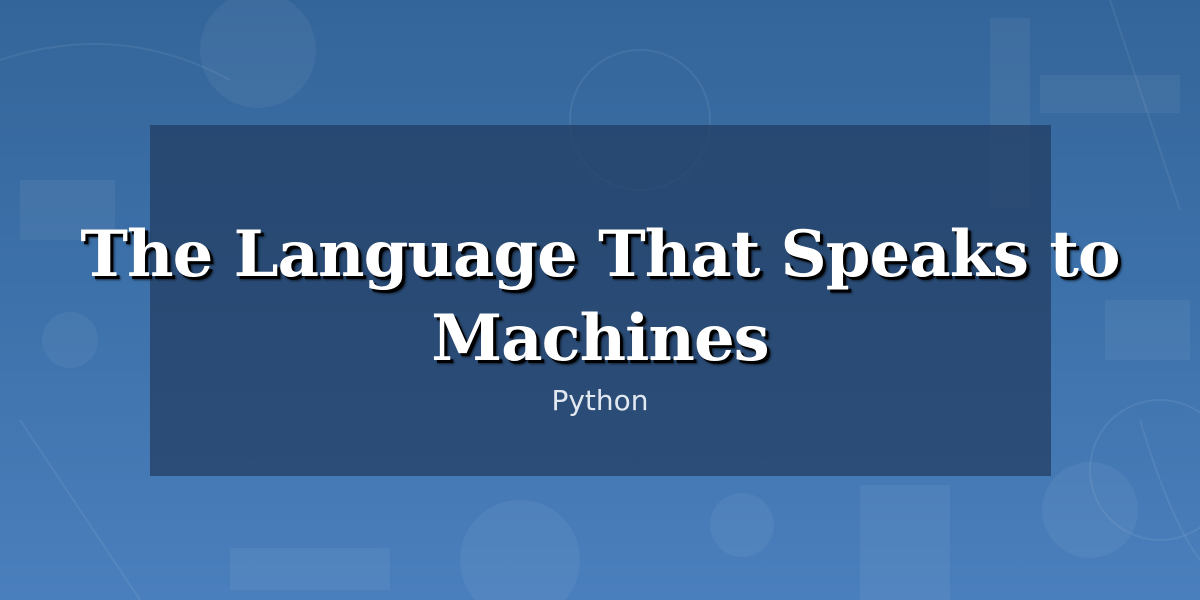 The width and height of the screenshot is (1200, 600). I want to click on bg-ring, so click(1144, 470).